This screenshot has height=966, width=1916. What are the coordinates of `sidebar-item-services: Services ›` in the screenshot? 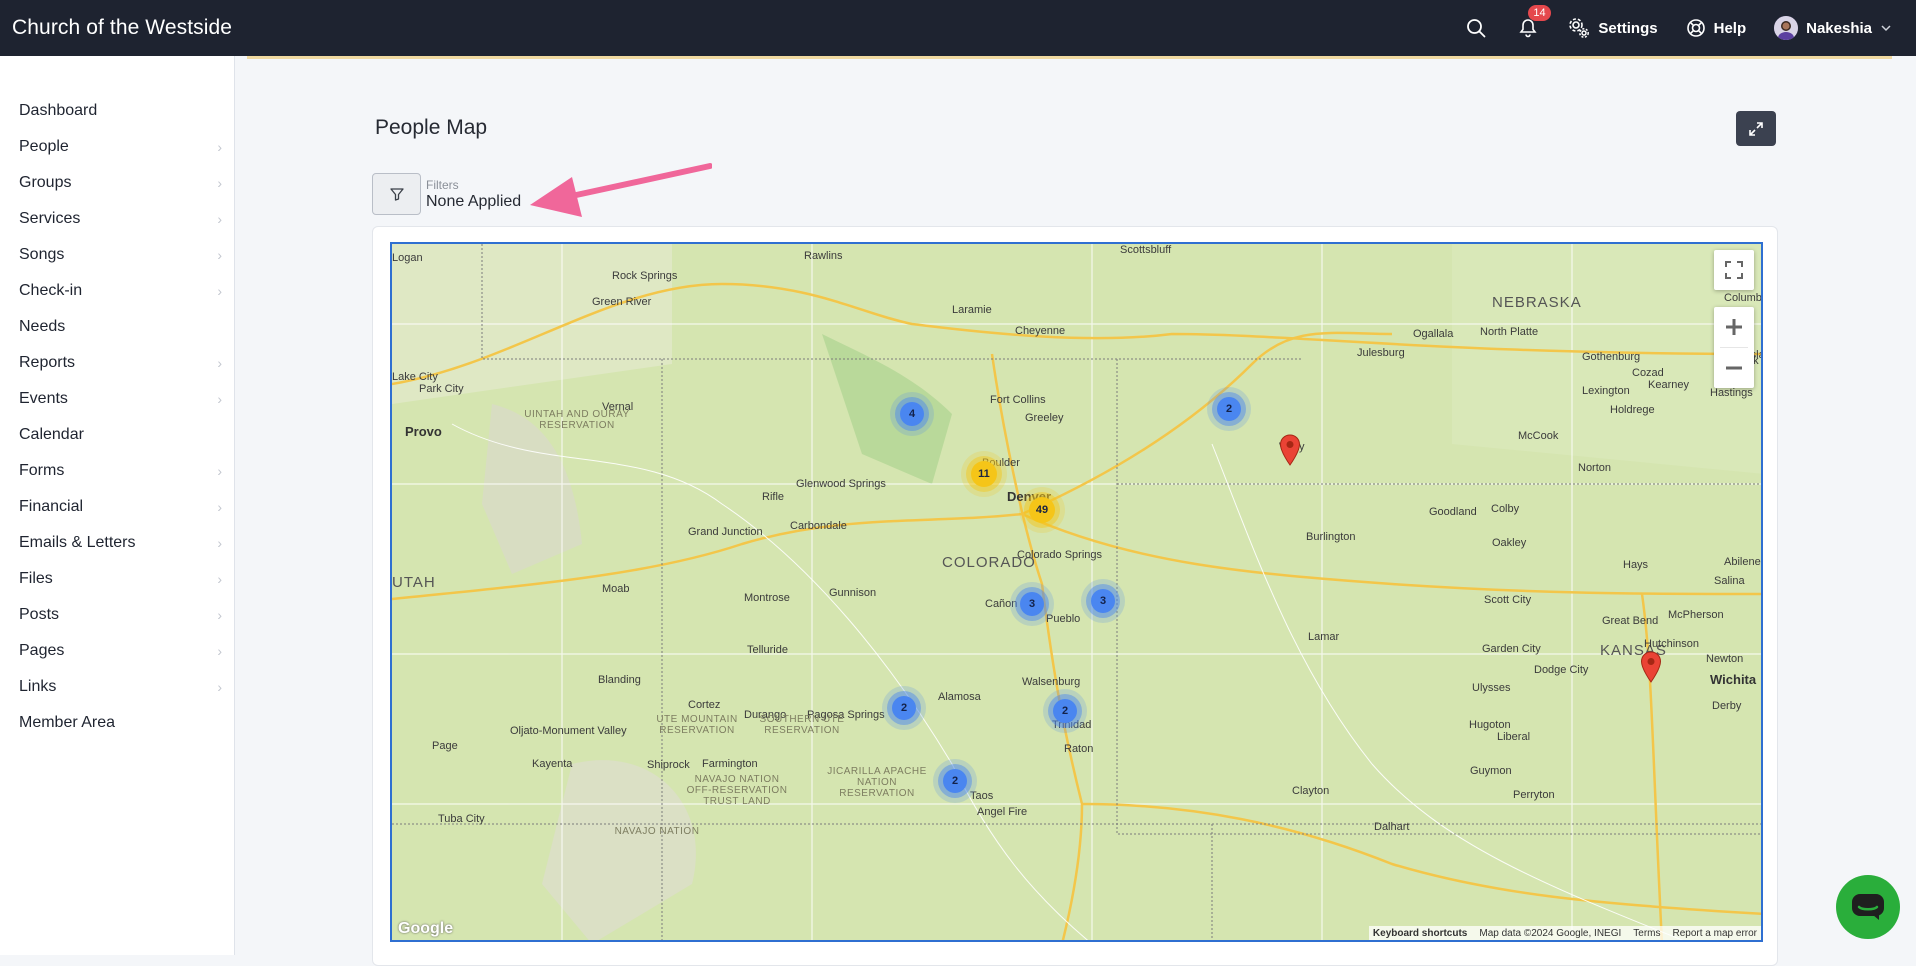 It's located at (117, 219).